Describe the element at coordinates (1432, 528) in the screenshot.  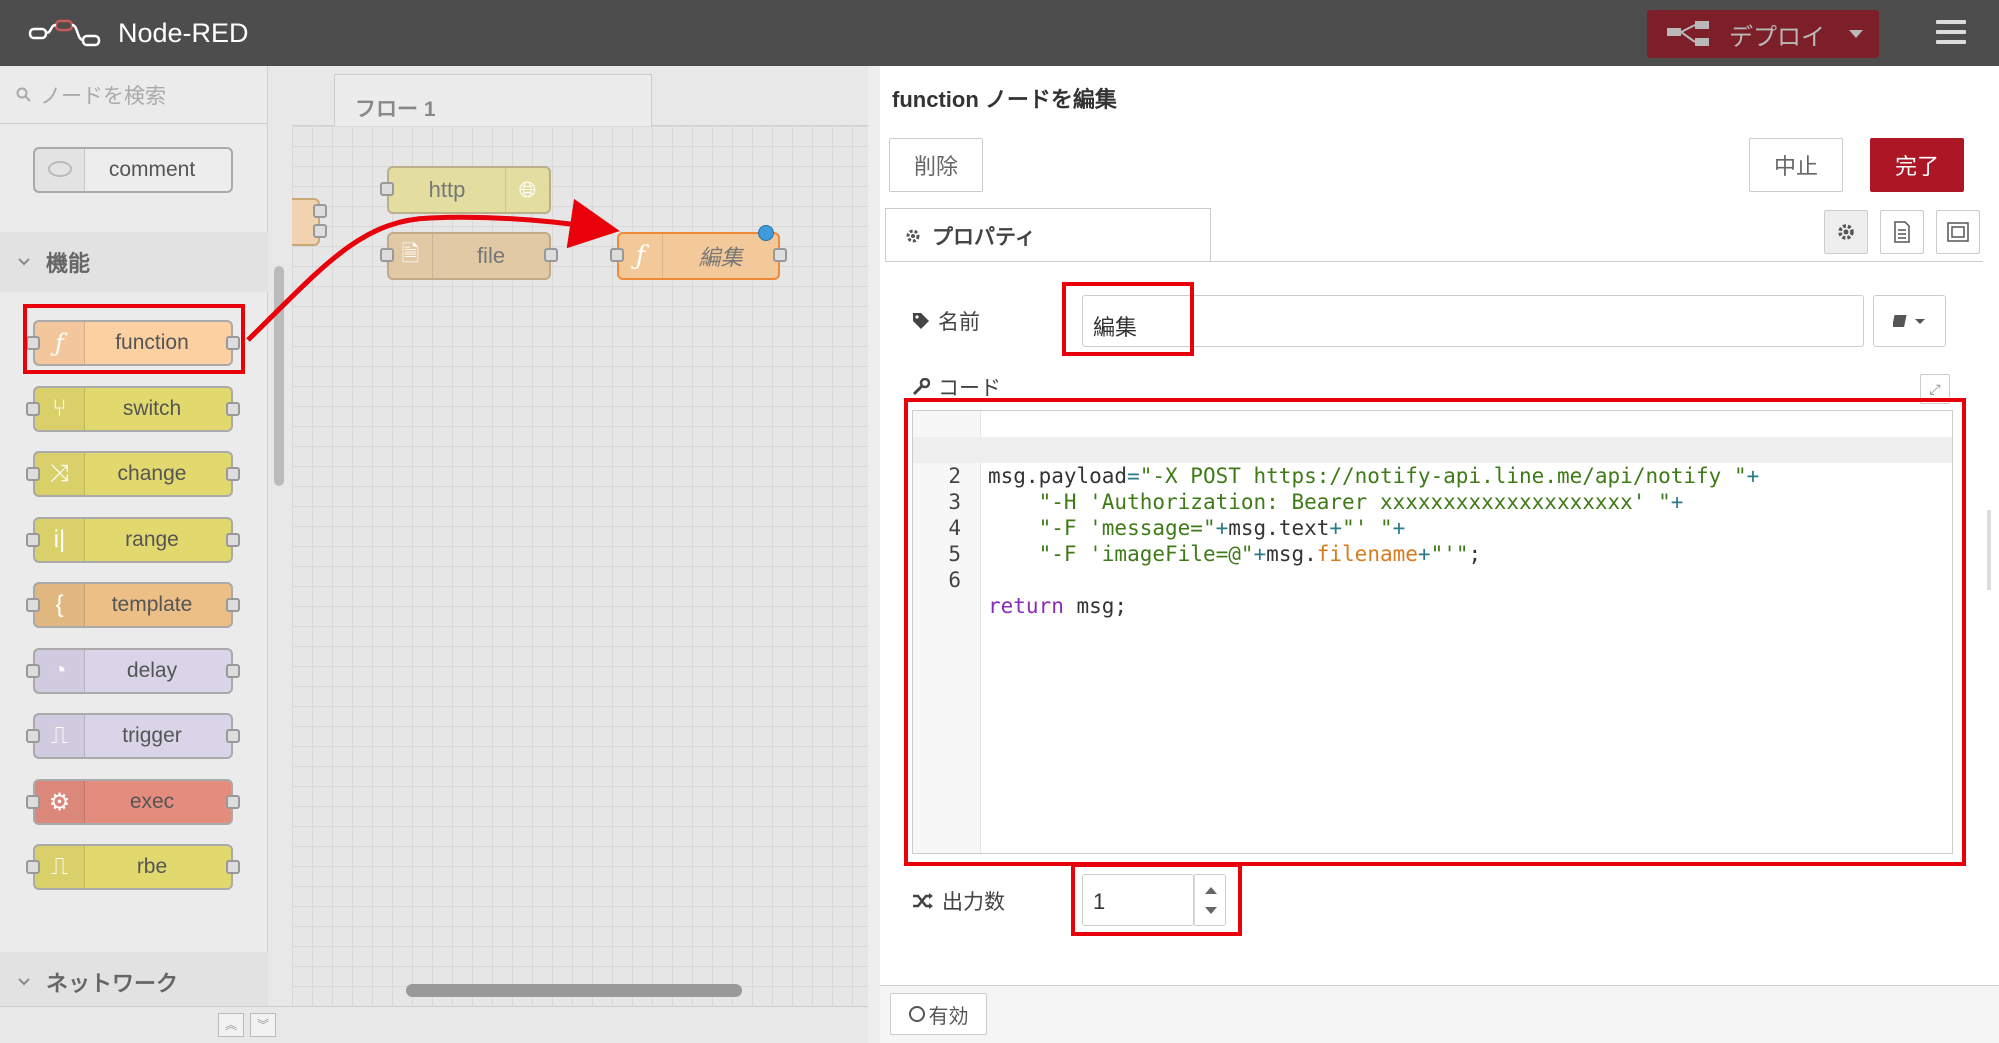
I see `code-line: 5` at that location.